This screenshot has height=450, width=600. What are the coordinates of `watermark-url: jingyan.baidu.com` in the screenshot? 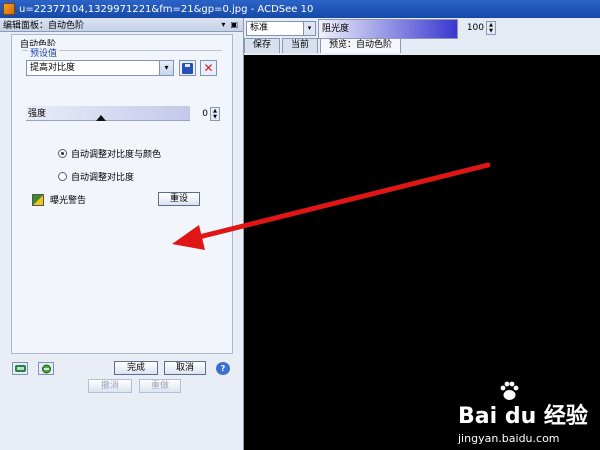 It's located at (509, 438).